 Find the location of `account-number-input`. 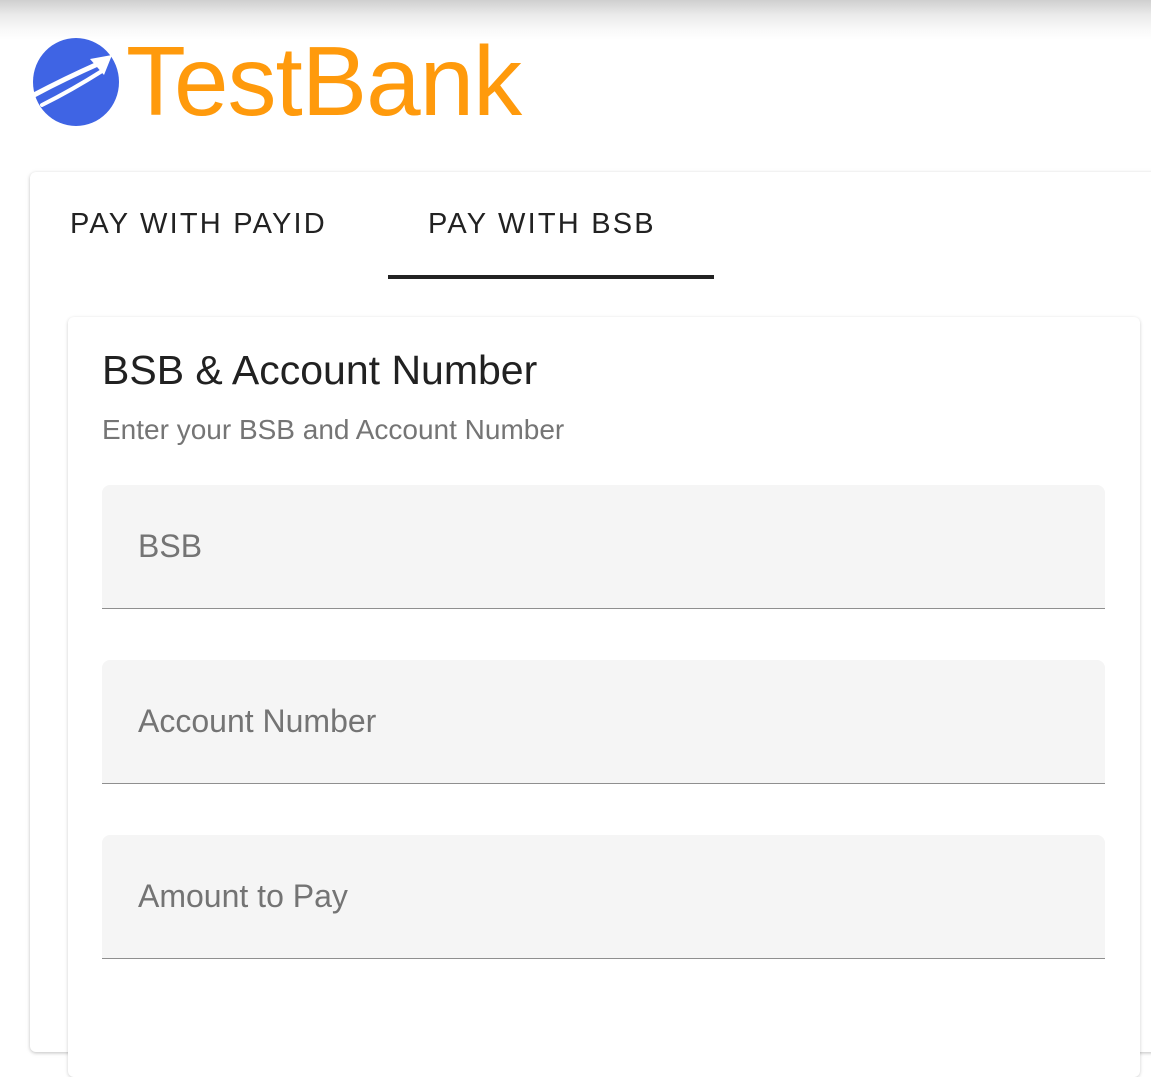

account-number-input is located at coordinates (603, 721).